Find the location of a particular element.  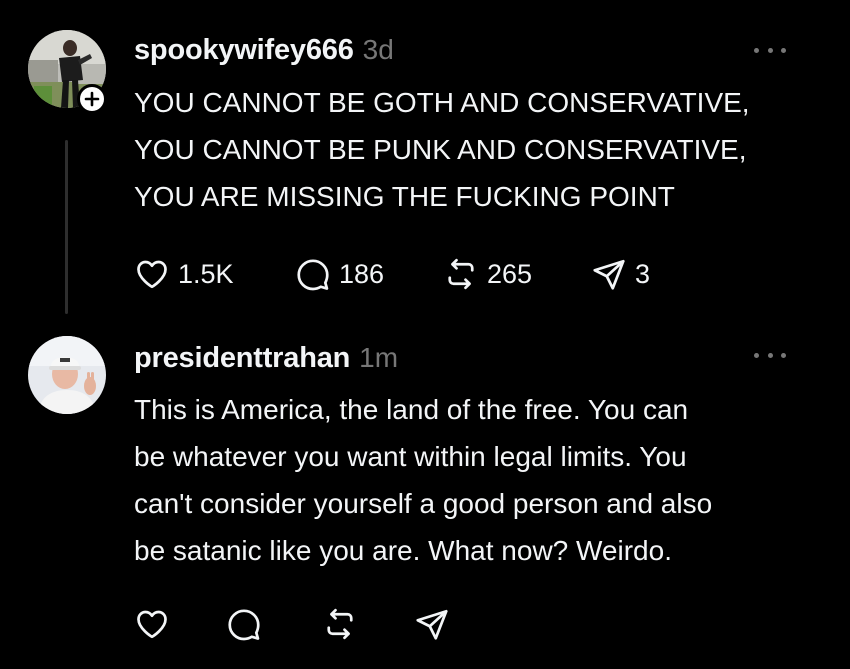

action-bar is located at coordinates (292, 624).